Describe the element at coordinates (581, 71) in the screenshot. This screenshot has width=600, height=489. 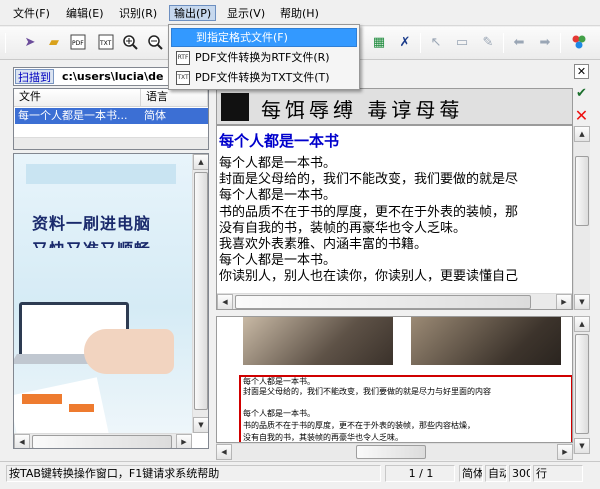
I see `close-icon: ✕` at that location.